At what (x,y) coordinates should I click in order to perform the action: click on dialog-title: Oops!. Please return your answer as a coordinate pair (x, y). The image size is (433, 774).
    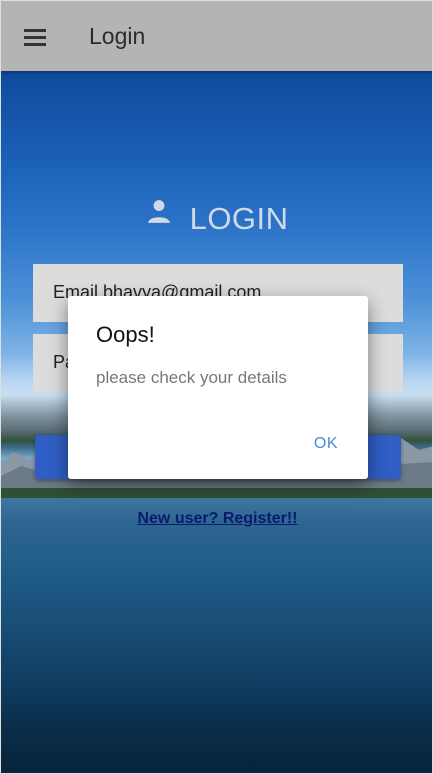
    Looking at the image, I should click on (125, 334).